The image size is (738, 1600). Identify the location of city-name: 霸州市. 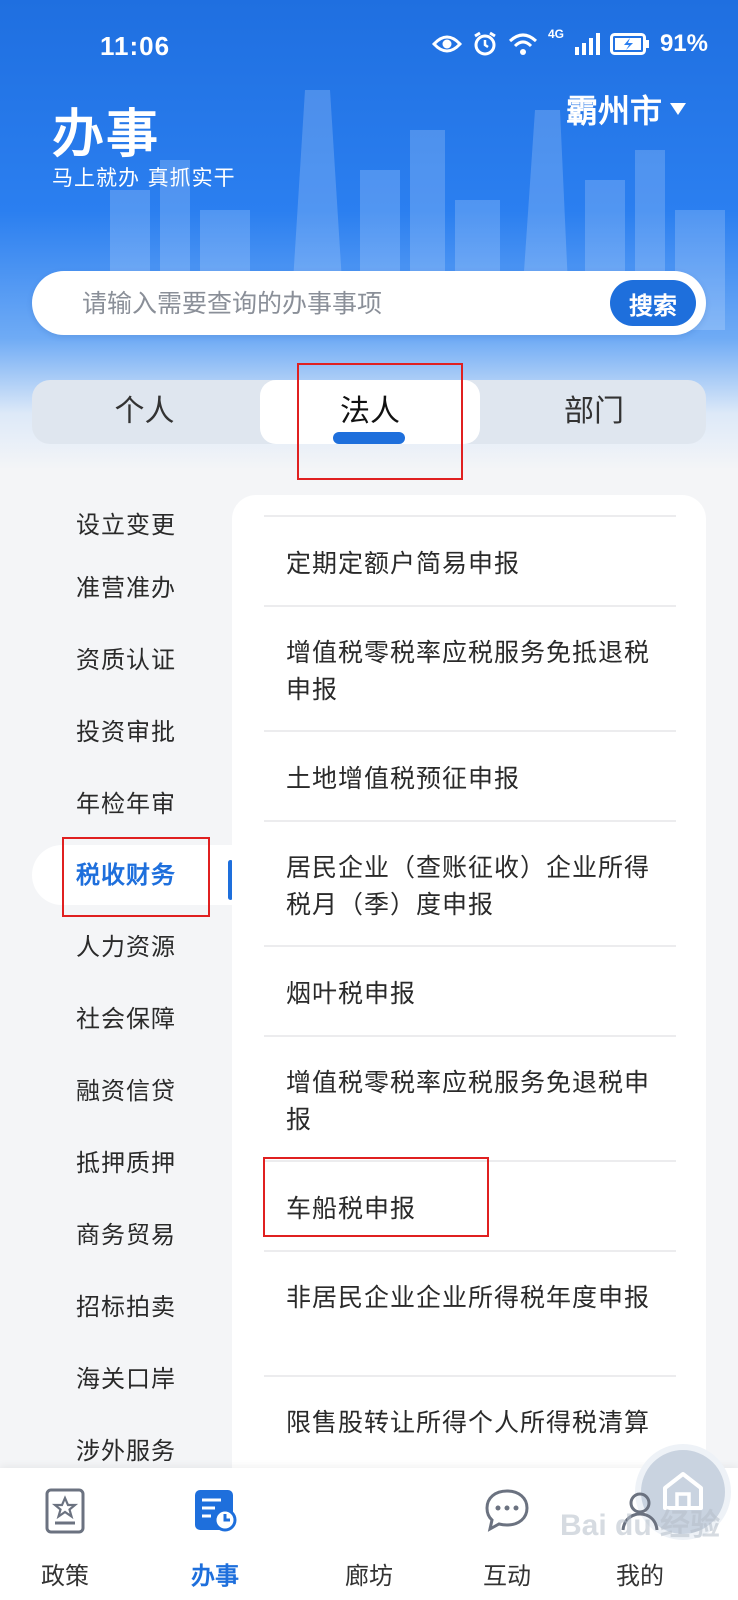
(613, 111).